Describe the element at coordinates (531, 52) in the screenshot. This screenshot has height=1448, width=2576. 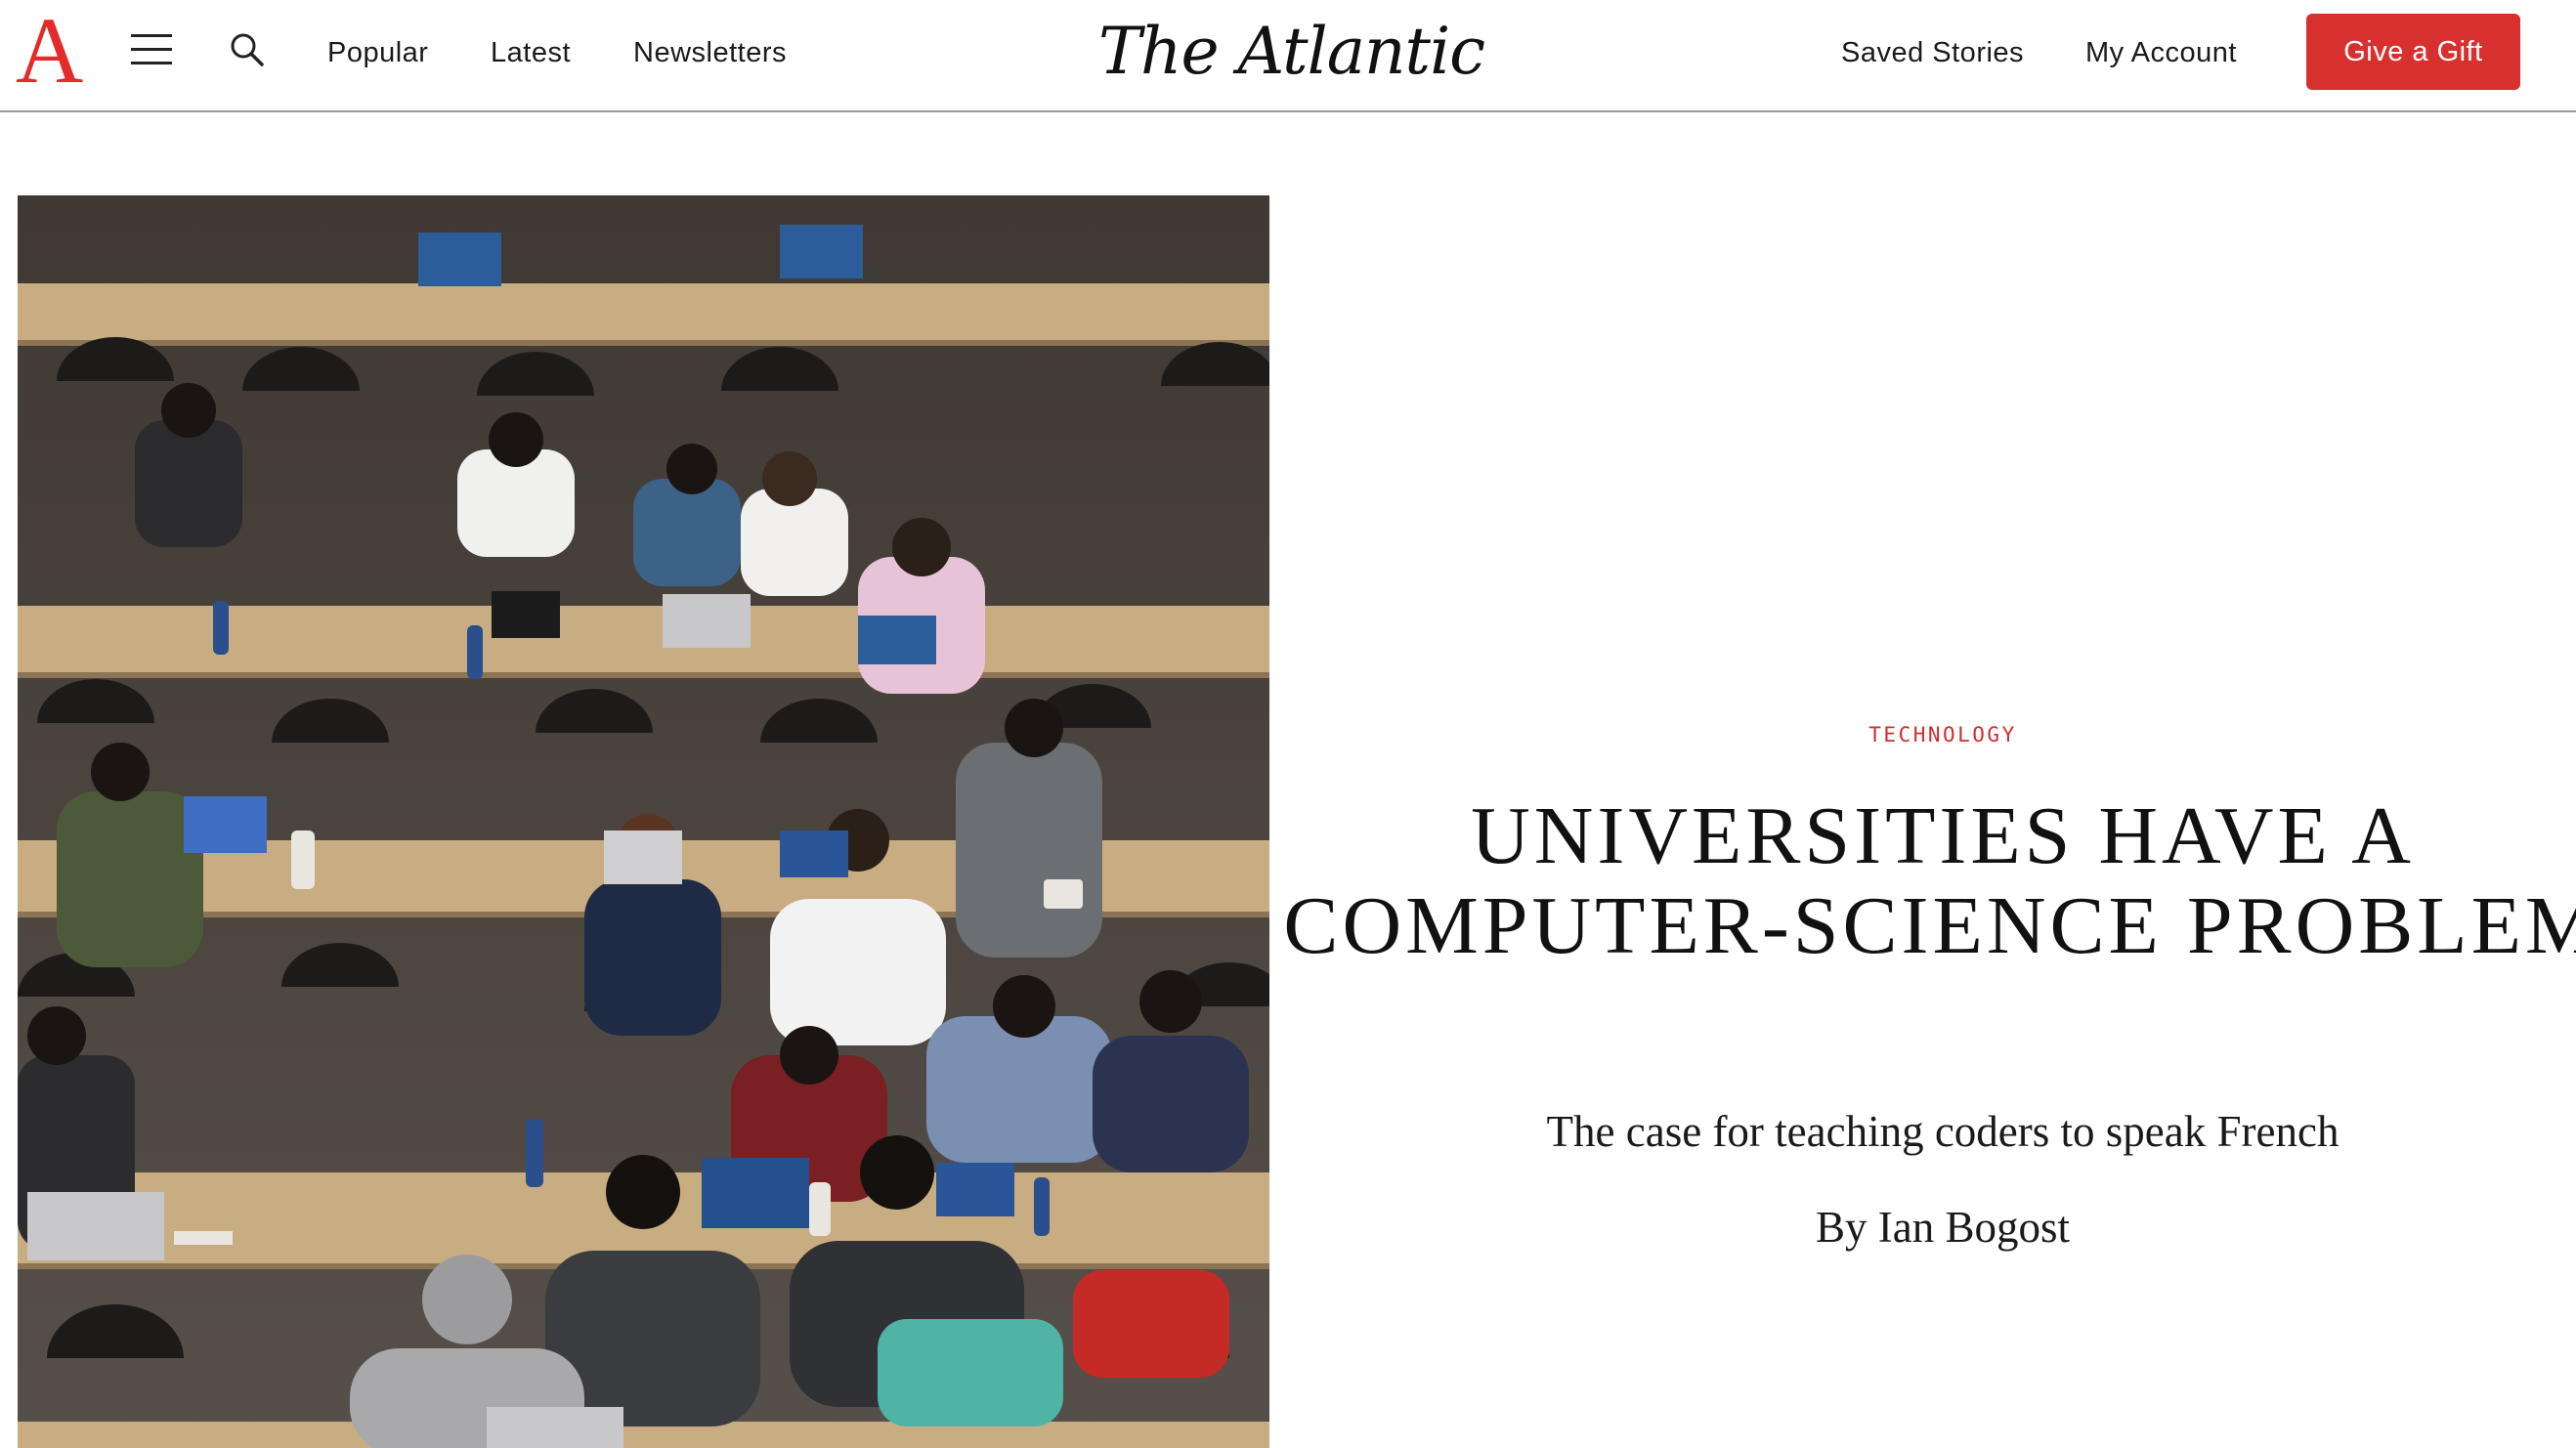
I see `nav-latest: Latest` at that location.